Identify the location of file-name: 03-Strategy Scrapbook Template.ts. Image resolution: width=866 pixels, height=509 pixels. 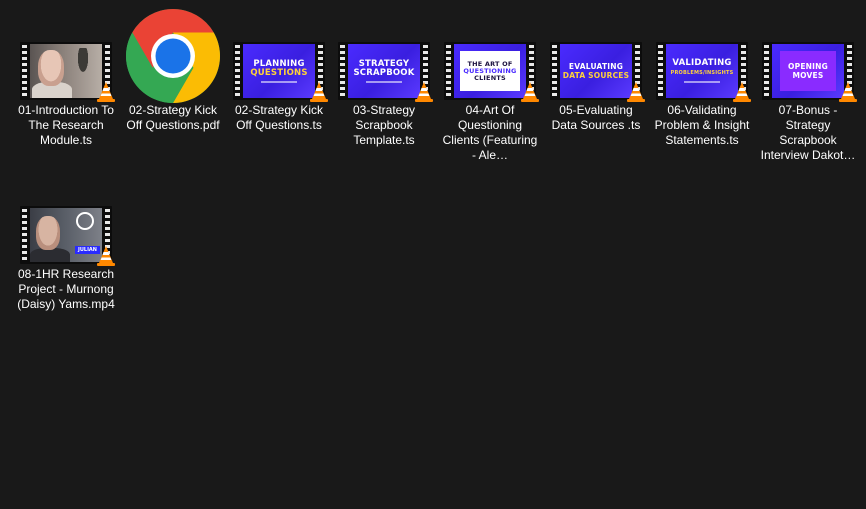
(384, 125).